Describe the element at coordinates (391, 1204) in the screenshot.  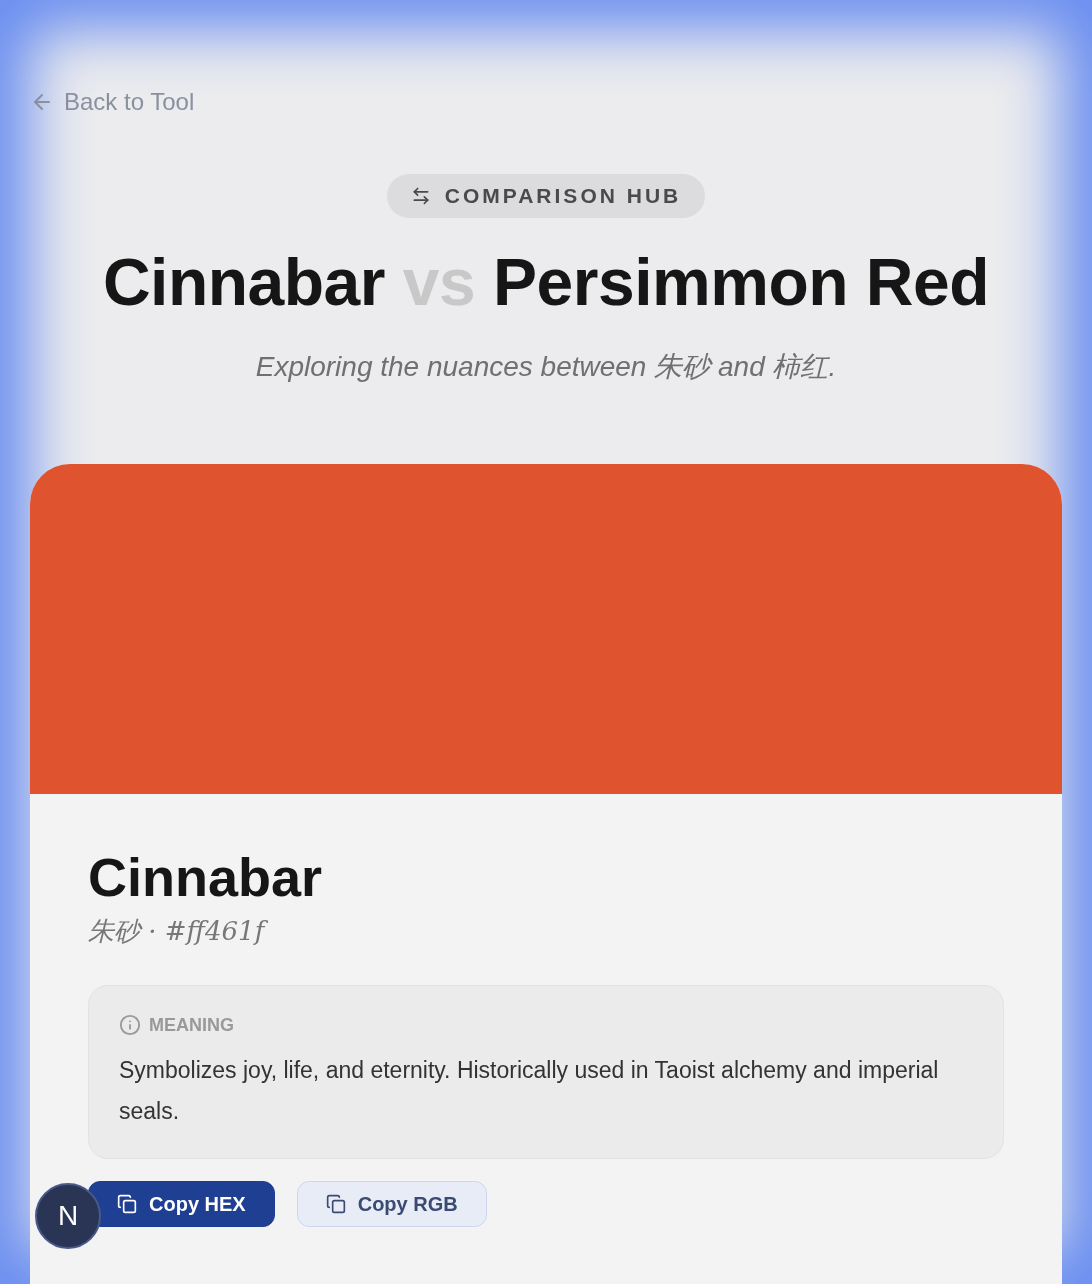
I see `copy-button: Copy RGB` at that location.